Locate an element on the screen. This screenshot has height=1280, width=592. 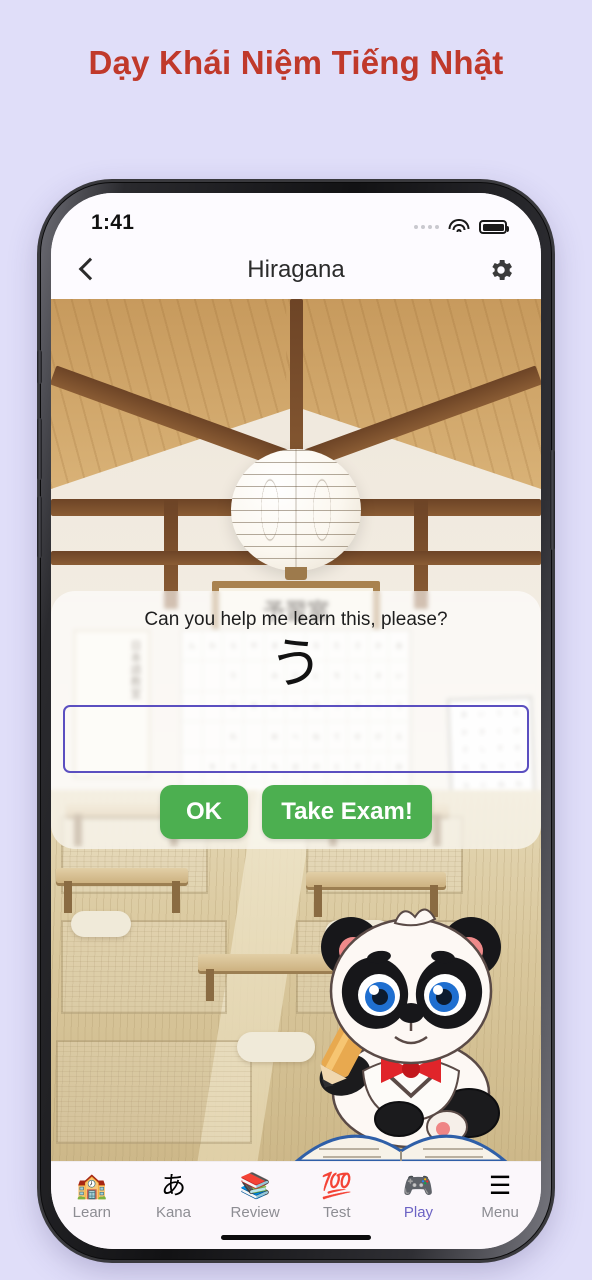
panda-mascot is located at coordinates (408, 1011).